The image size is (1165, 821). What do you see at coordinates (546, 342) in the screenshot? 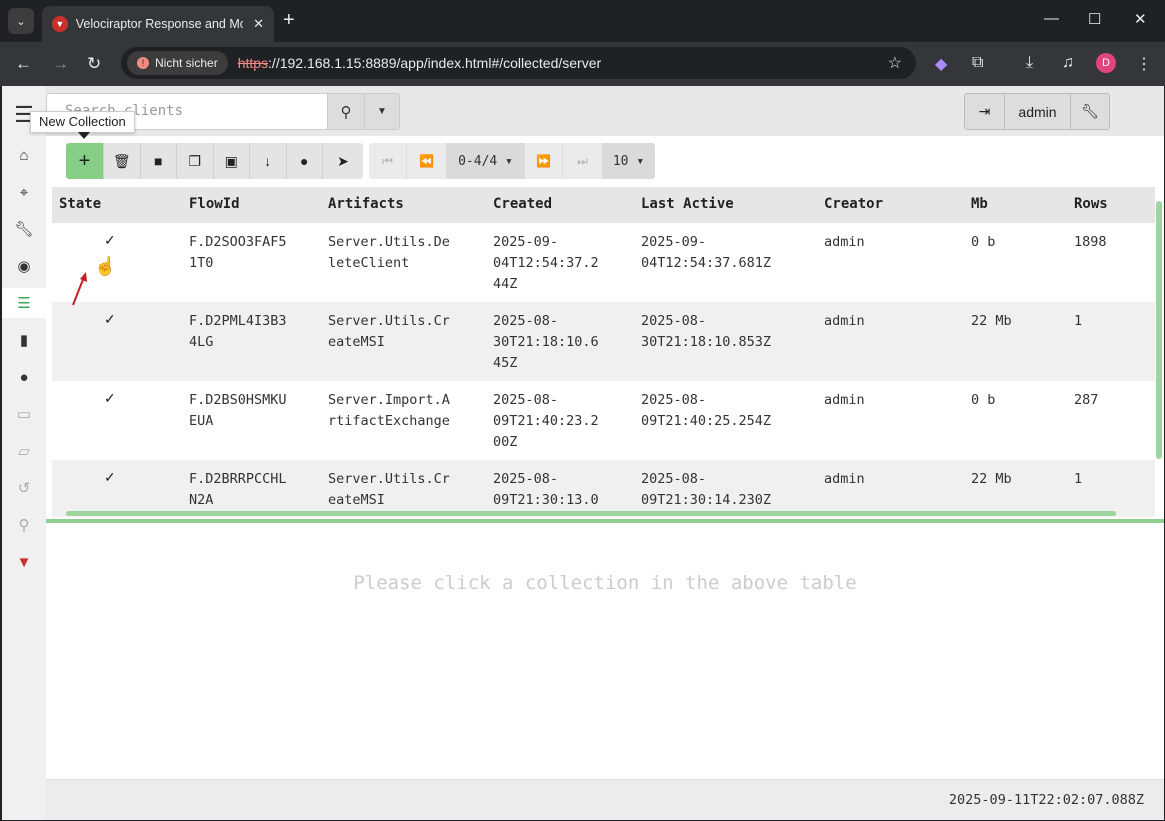
I see `created: 2025-08- 30T21:18:10.6 45Z` at bounding box center [546, 342].